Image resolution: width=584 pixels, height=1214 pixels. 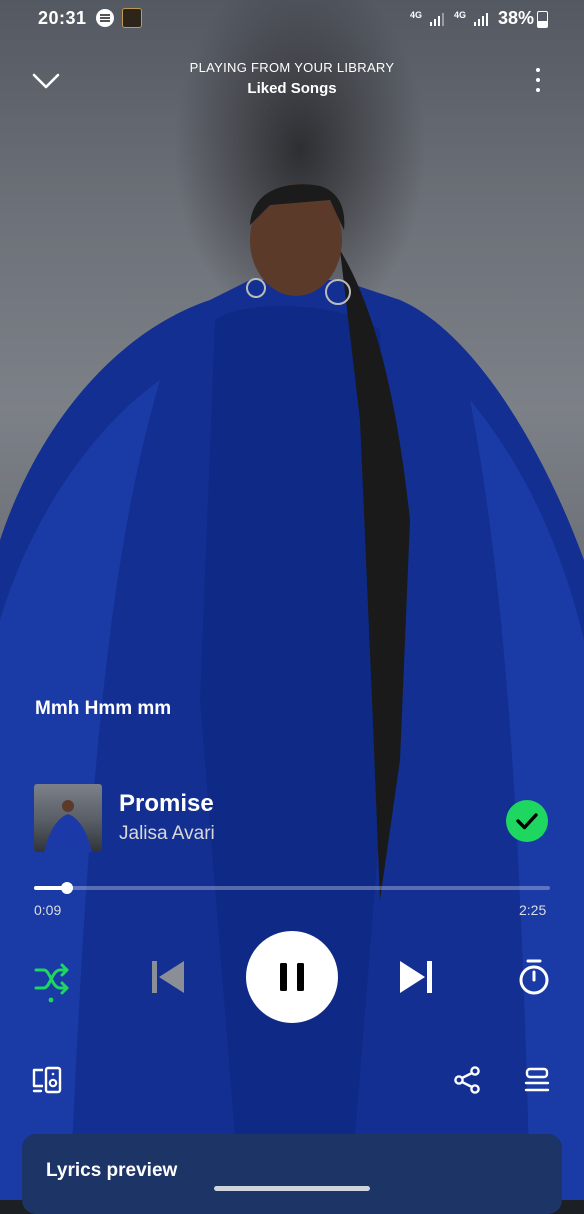 I want to click on sleep-timer-icon, so click(x=534, y=977).